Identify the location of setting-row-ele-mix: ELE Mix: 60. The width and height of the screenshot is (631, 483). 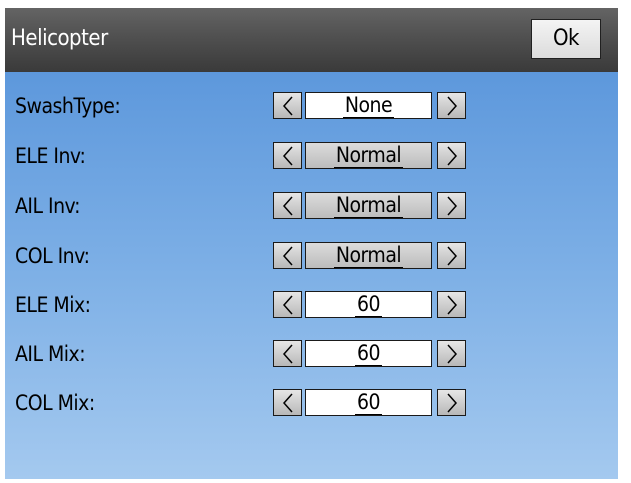
(311, 305).